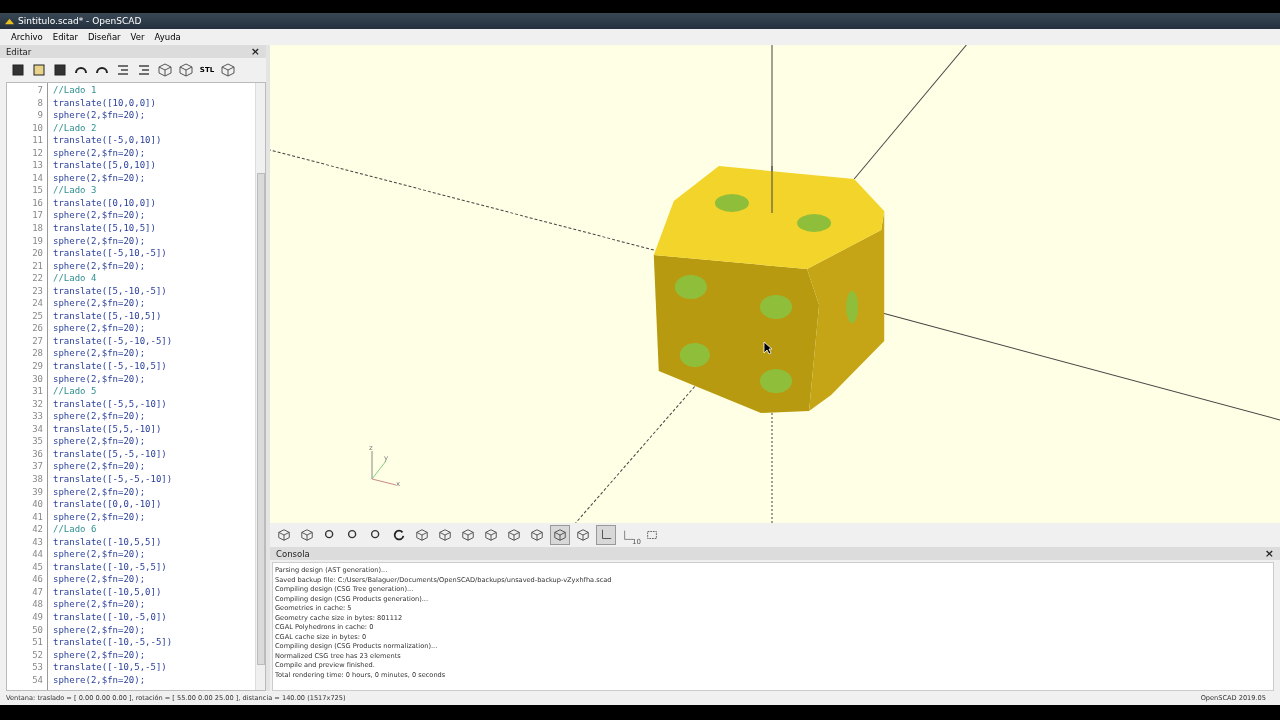  Describe the element at coordinates (768, 348) in the screenshot. I see `cursor-icon` at that location.